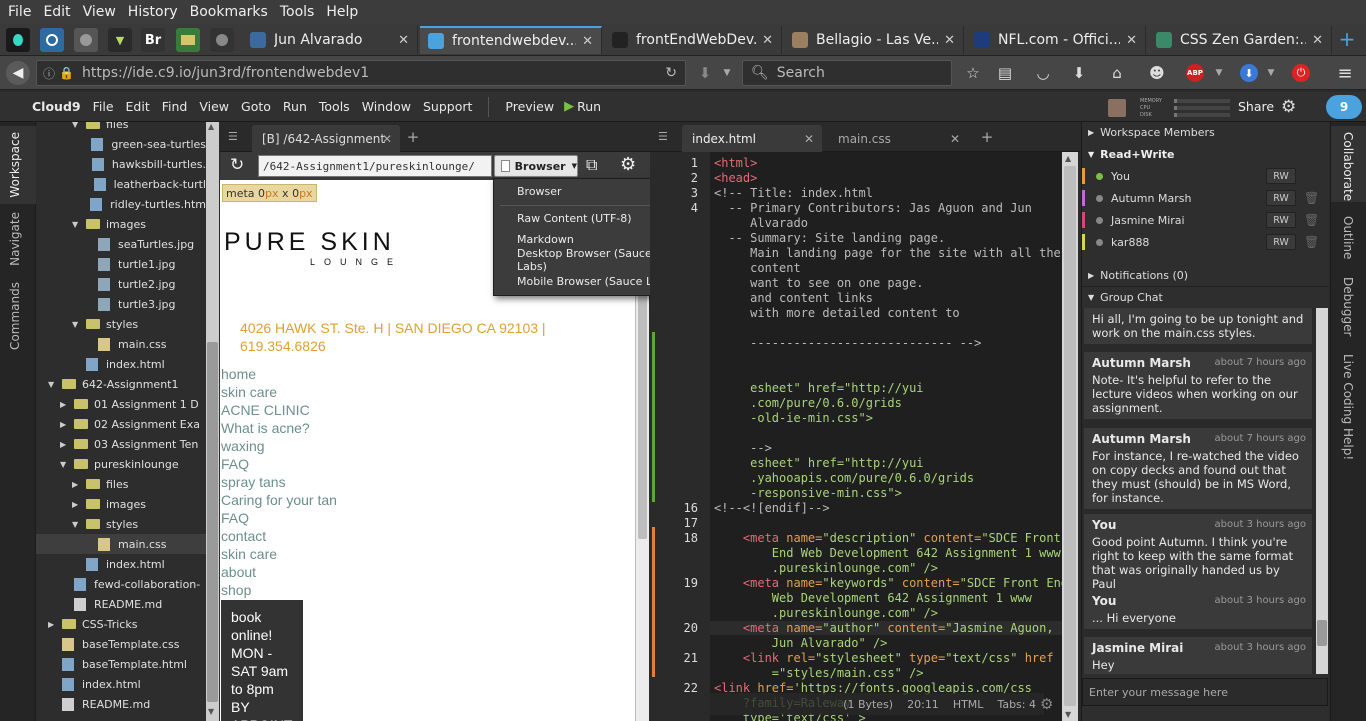  What do you see at coordinates (536, 166) in the screenshot?
I see `preview-mode-dropdown: Browser ▼` at bounding box center [536, 166].